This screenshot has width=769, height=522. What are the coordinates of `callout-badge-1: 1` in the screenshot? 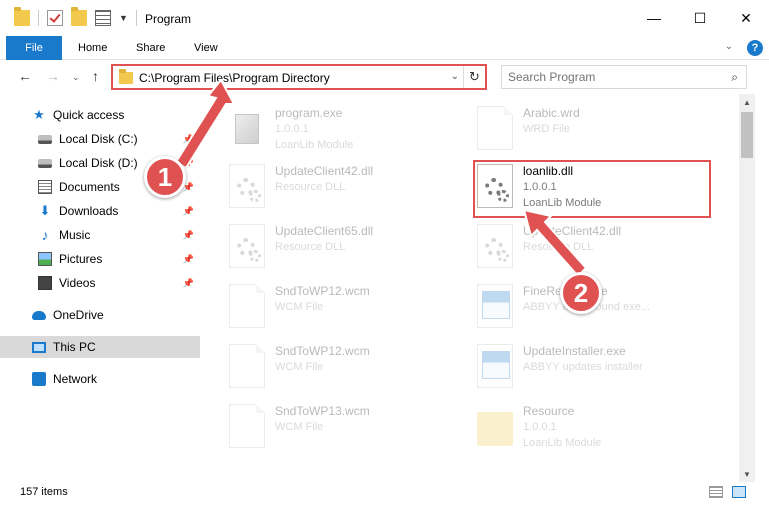 It's located at (165, 177).